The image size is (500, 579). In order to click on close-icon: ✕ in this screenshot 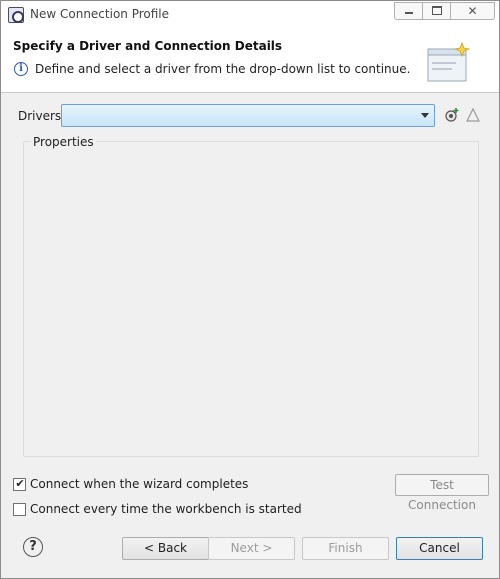, I will do `click(472, 11)`.